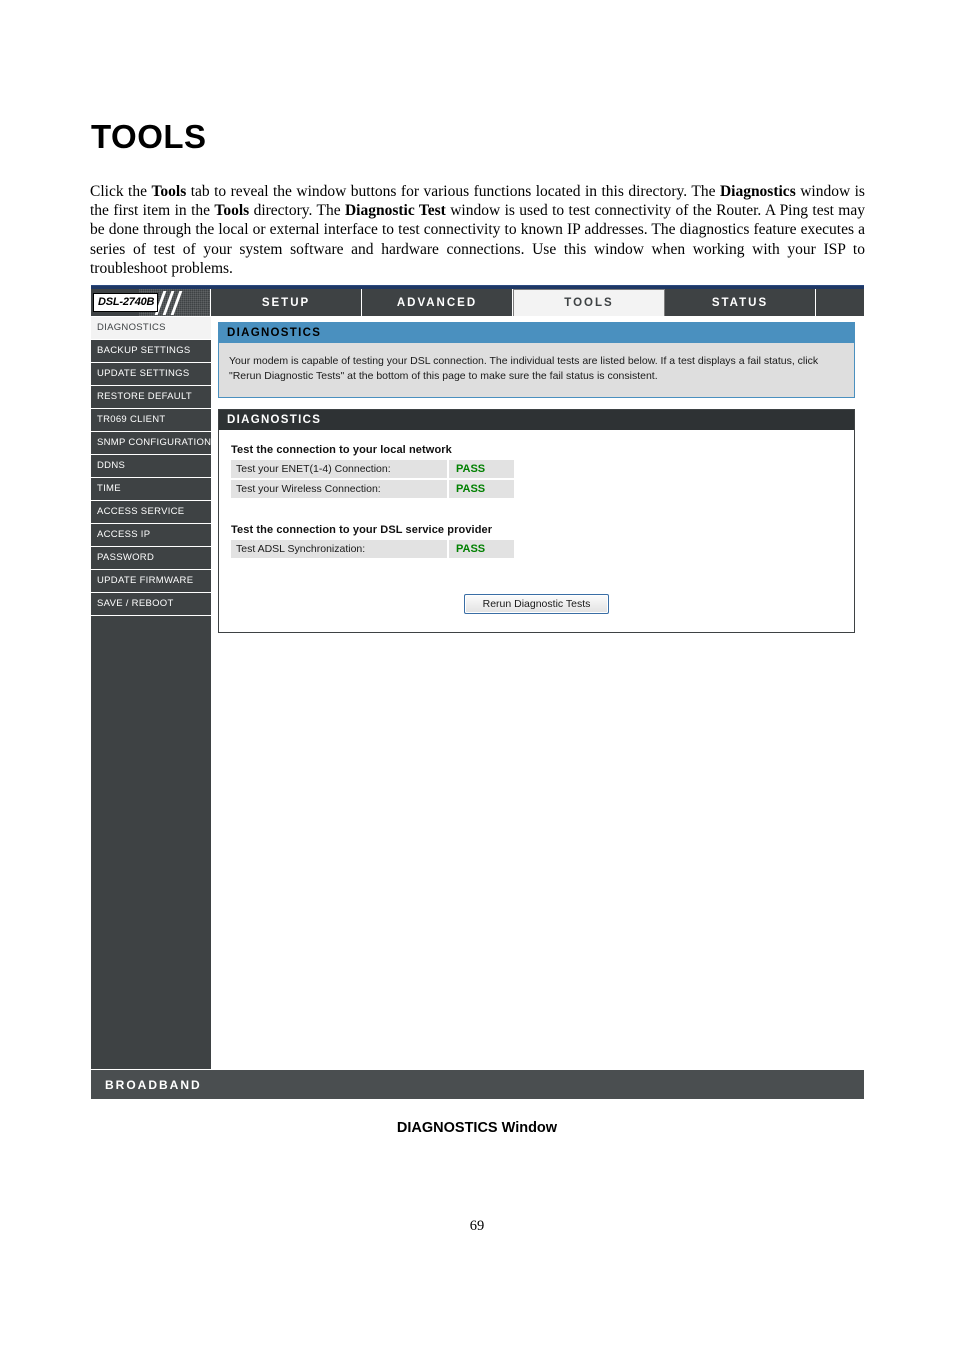  What do you see at coordinates (151, 581) in the screenshot?
I see `sidebar-item-update-firmware: UPDATE FIRMWARE` at bounding box center [151, 581].